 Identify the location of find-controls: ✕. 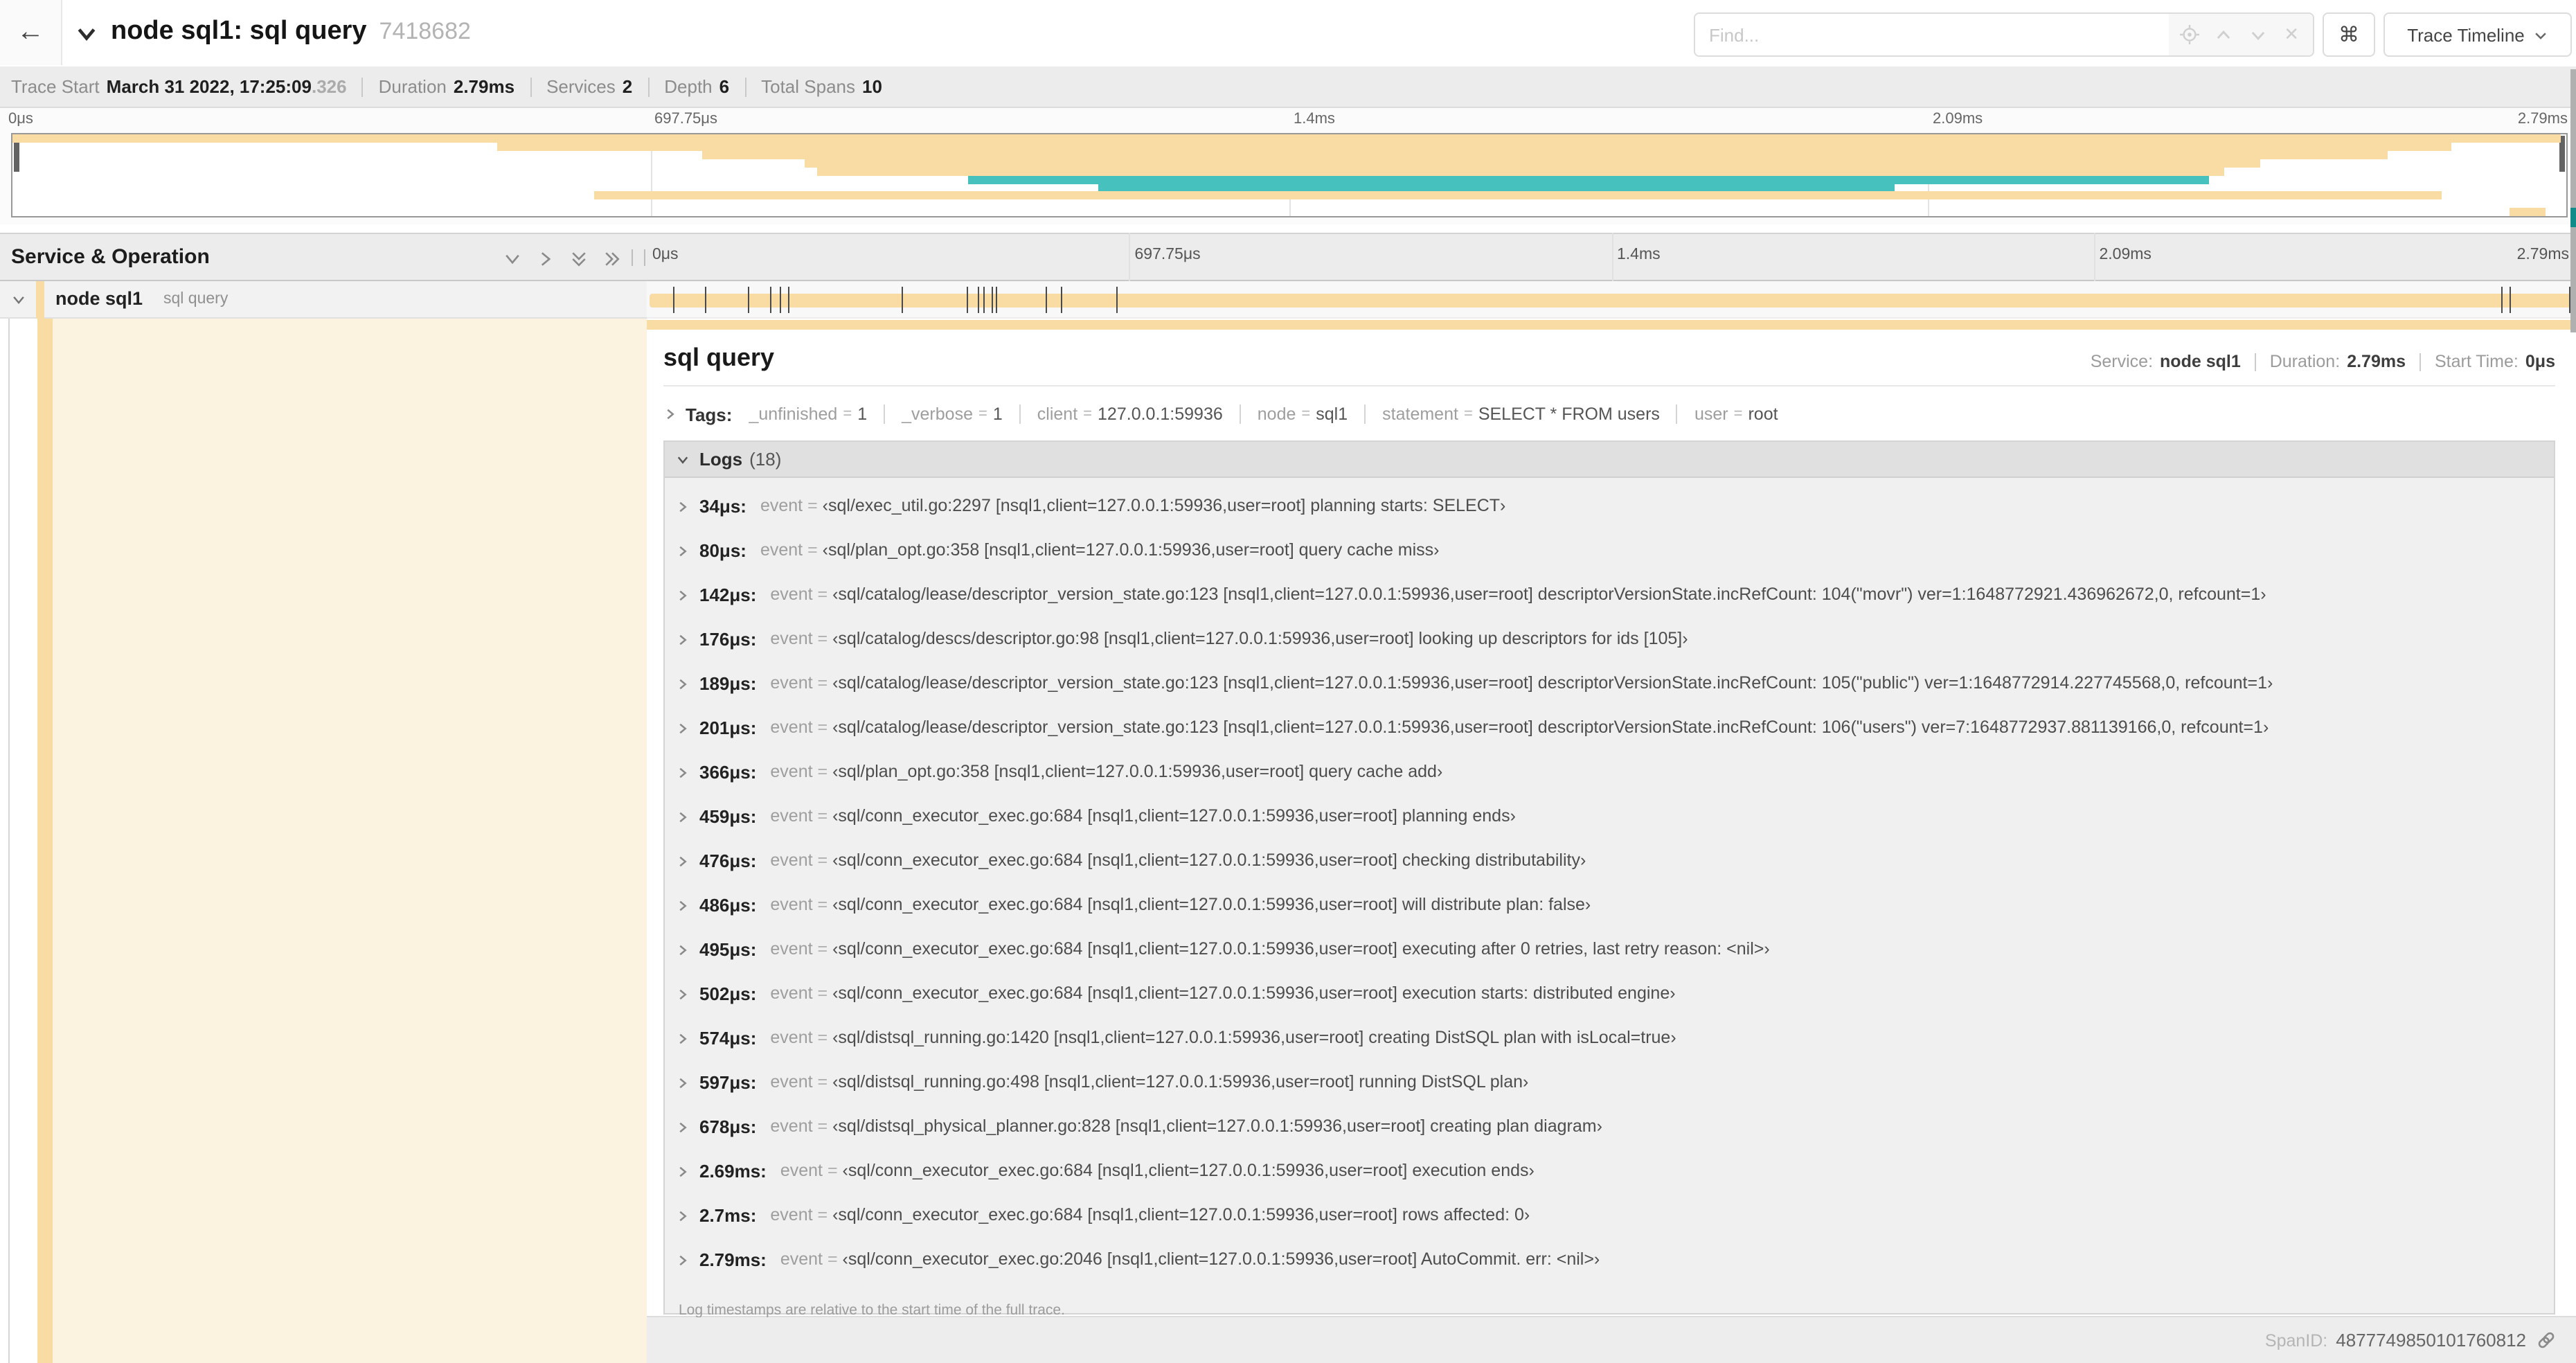
(2241, 34).